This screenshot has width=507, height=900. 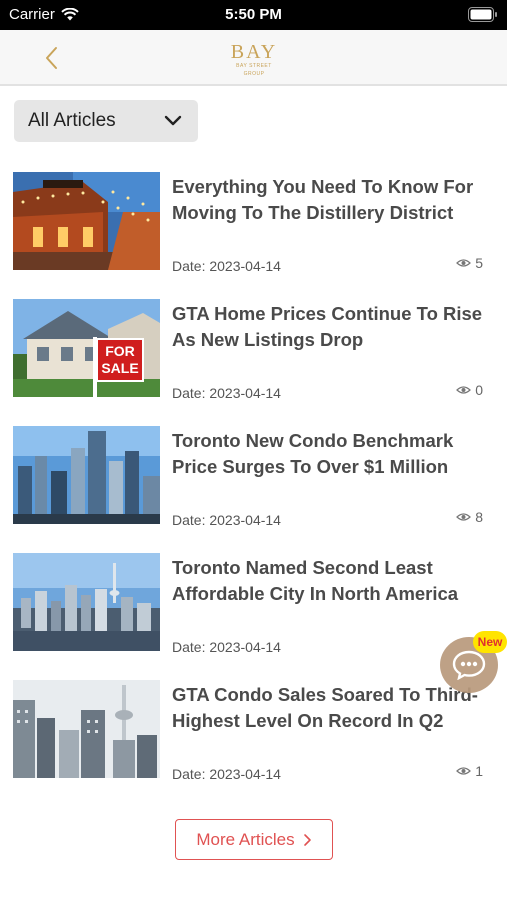 What do you see at coordinates (469, 665) in the screenshot?
I see `chat-icon` at bounding box center [469, 665].